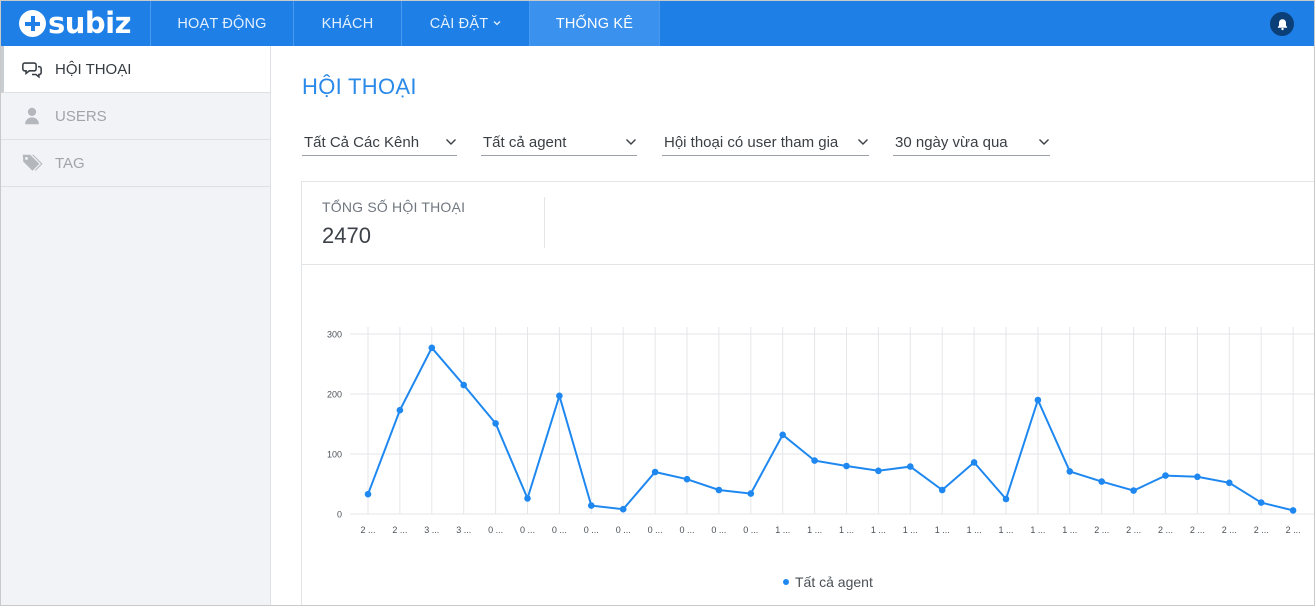  I want to click on bell-icon, so click(1282, 24).